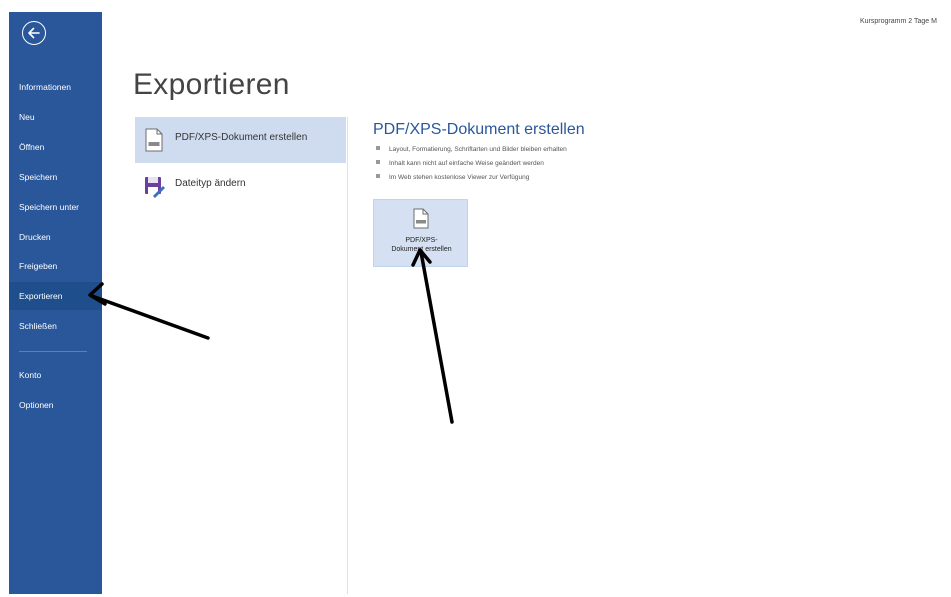 The height and width of the screenshot is (597, 951). What do you see at coordinates (432, 336) in the screenshot?
I see `annotation-arrow-button` at bounding box center [432, 336].